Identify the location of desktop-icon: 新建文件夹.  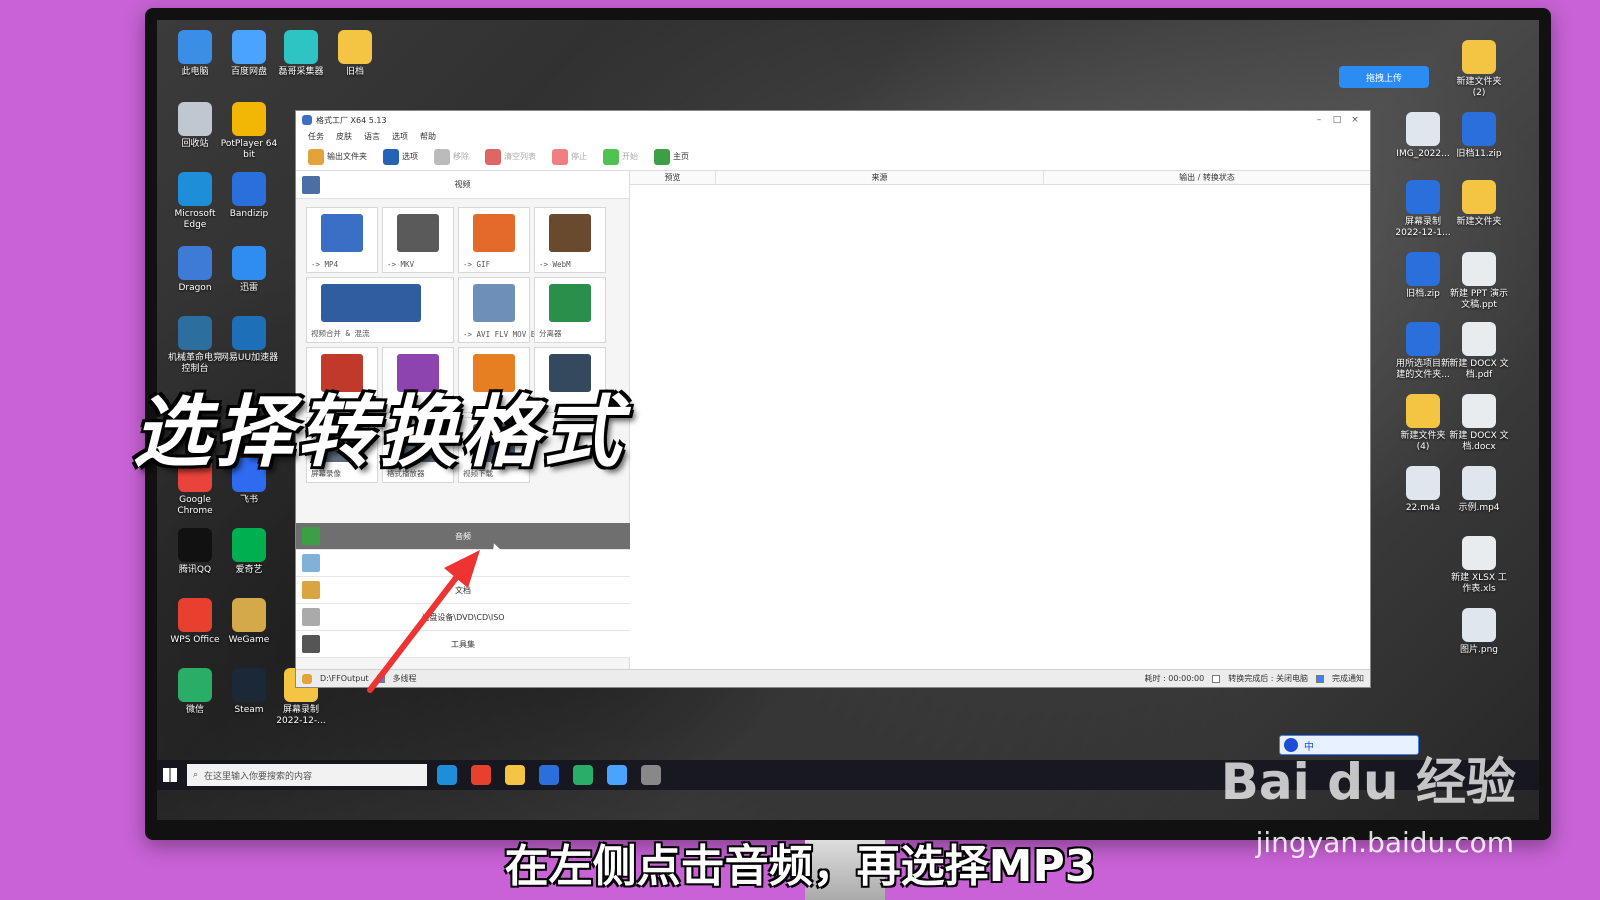
(1479, 204).